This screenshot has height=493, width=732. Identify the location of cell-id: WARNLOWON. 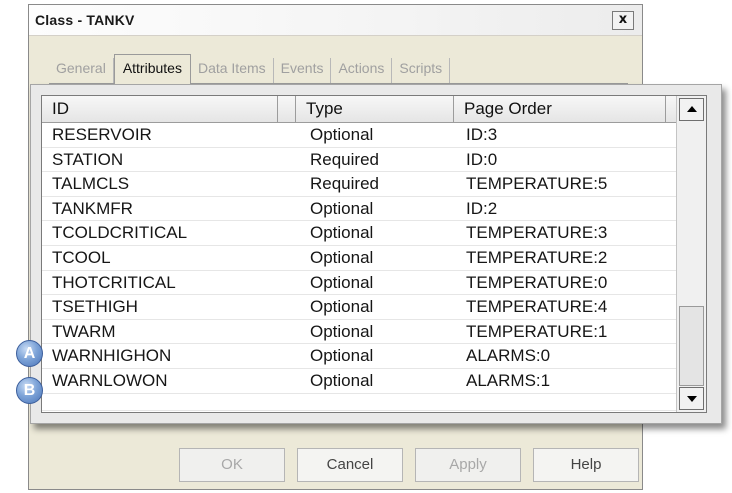
(110, 380).